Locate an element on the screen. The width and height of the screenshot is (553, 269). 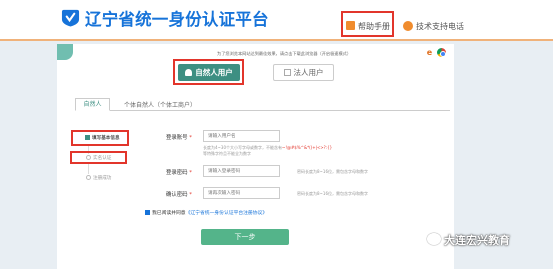
password-input is located at coordinates (241, 171).